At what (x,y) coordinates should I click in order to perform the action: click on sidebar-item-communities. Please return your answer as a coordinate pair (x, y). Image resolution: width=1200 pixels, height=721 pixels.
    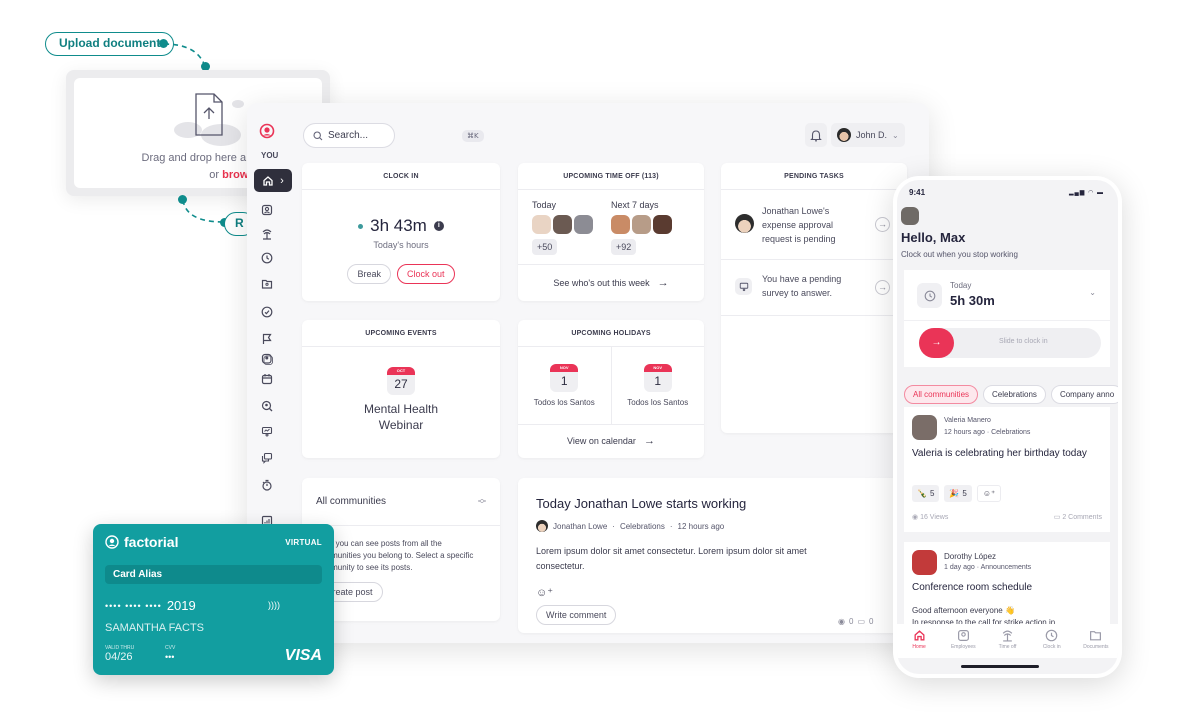
    Looking at the image, I should click on (267, 458).